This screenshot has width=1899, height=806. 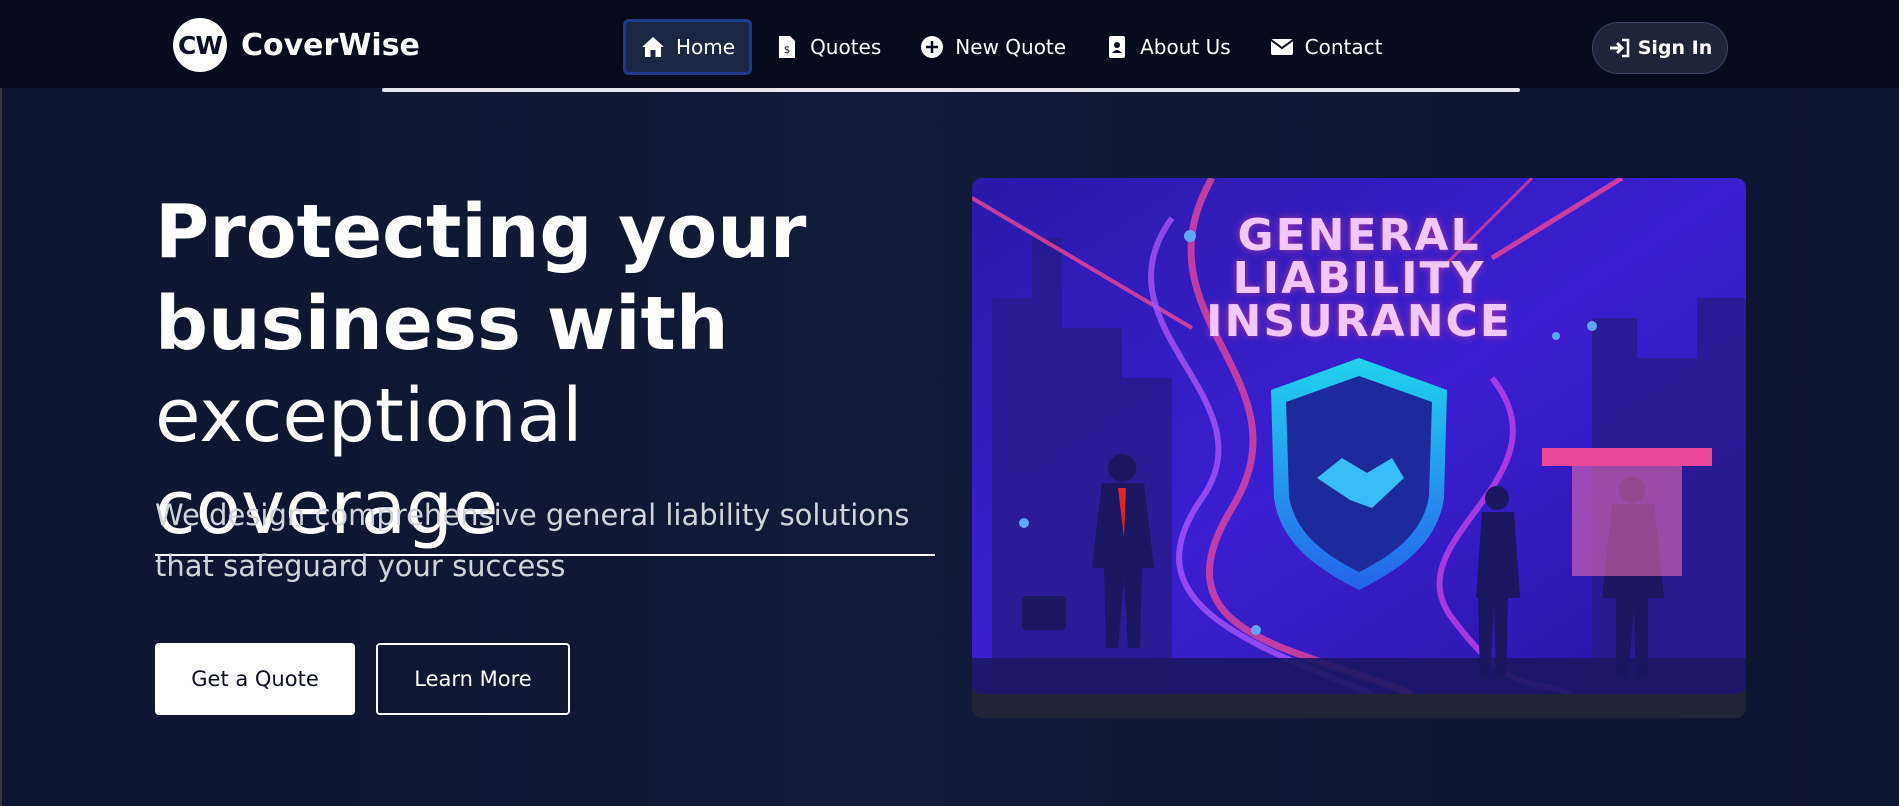 I want to click on nav-item-quotes: $ Quotes, so click(x=827, y=47).